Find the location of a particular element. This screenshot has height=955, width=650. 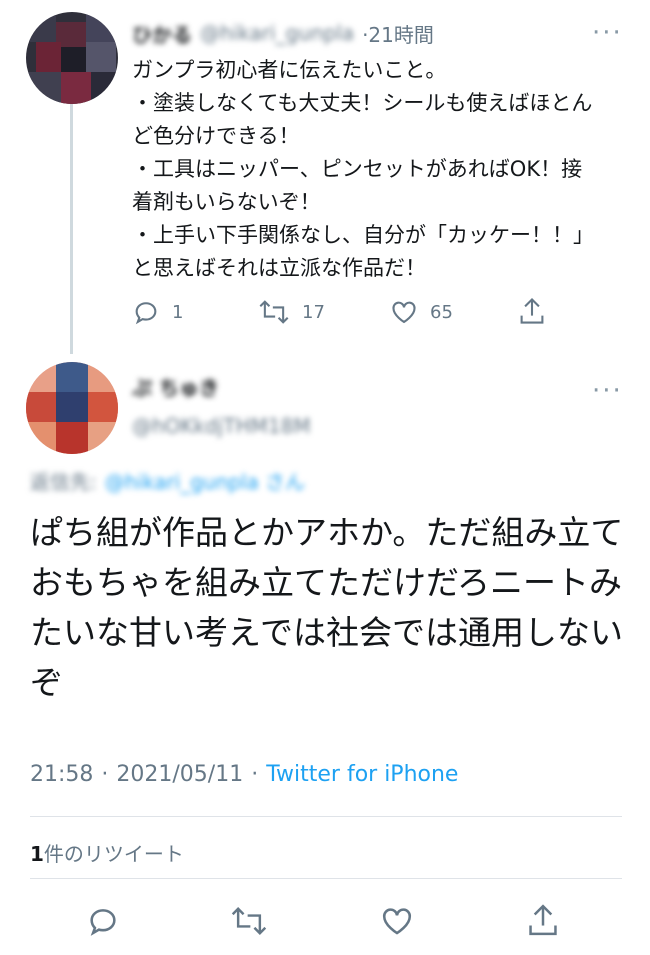

retweet-count: 17 is located at coordinates (313, 312).